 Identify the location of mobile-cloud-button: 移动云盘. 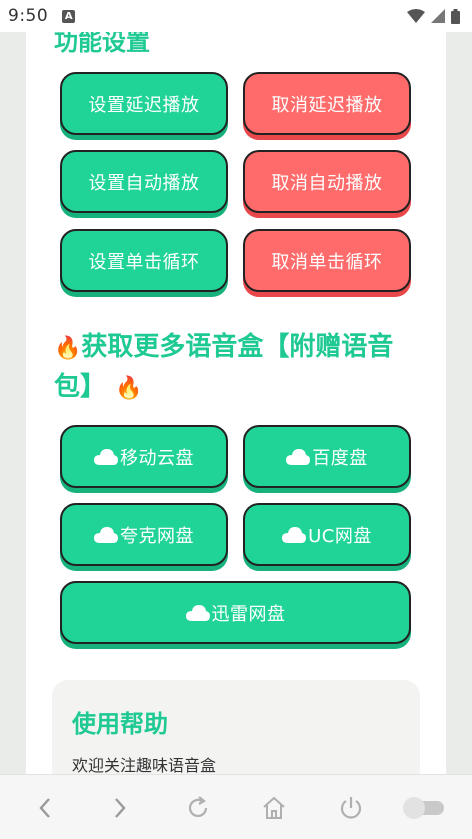
(144, 456).